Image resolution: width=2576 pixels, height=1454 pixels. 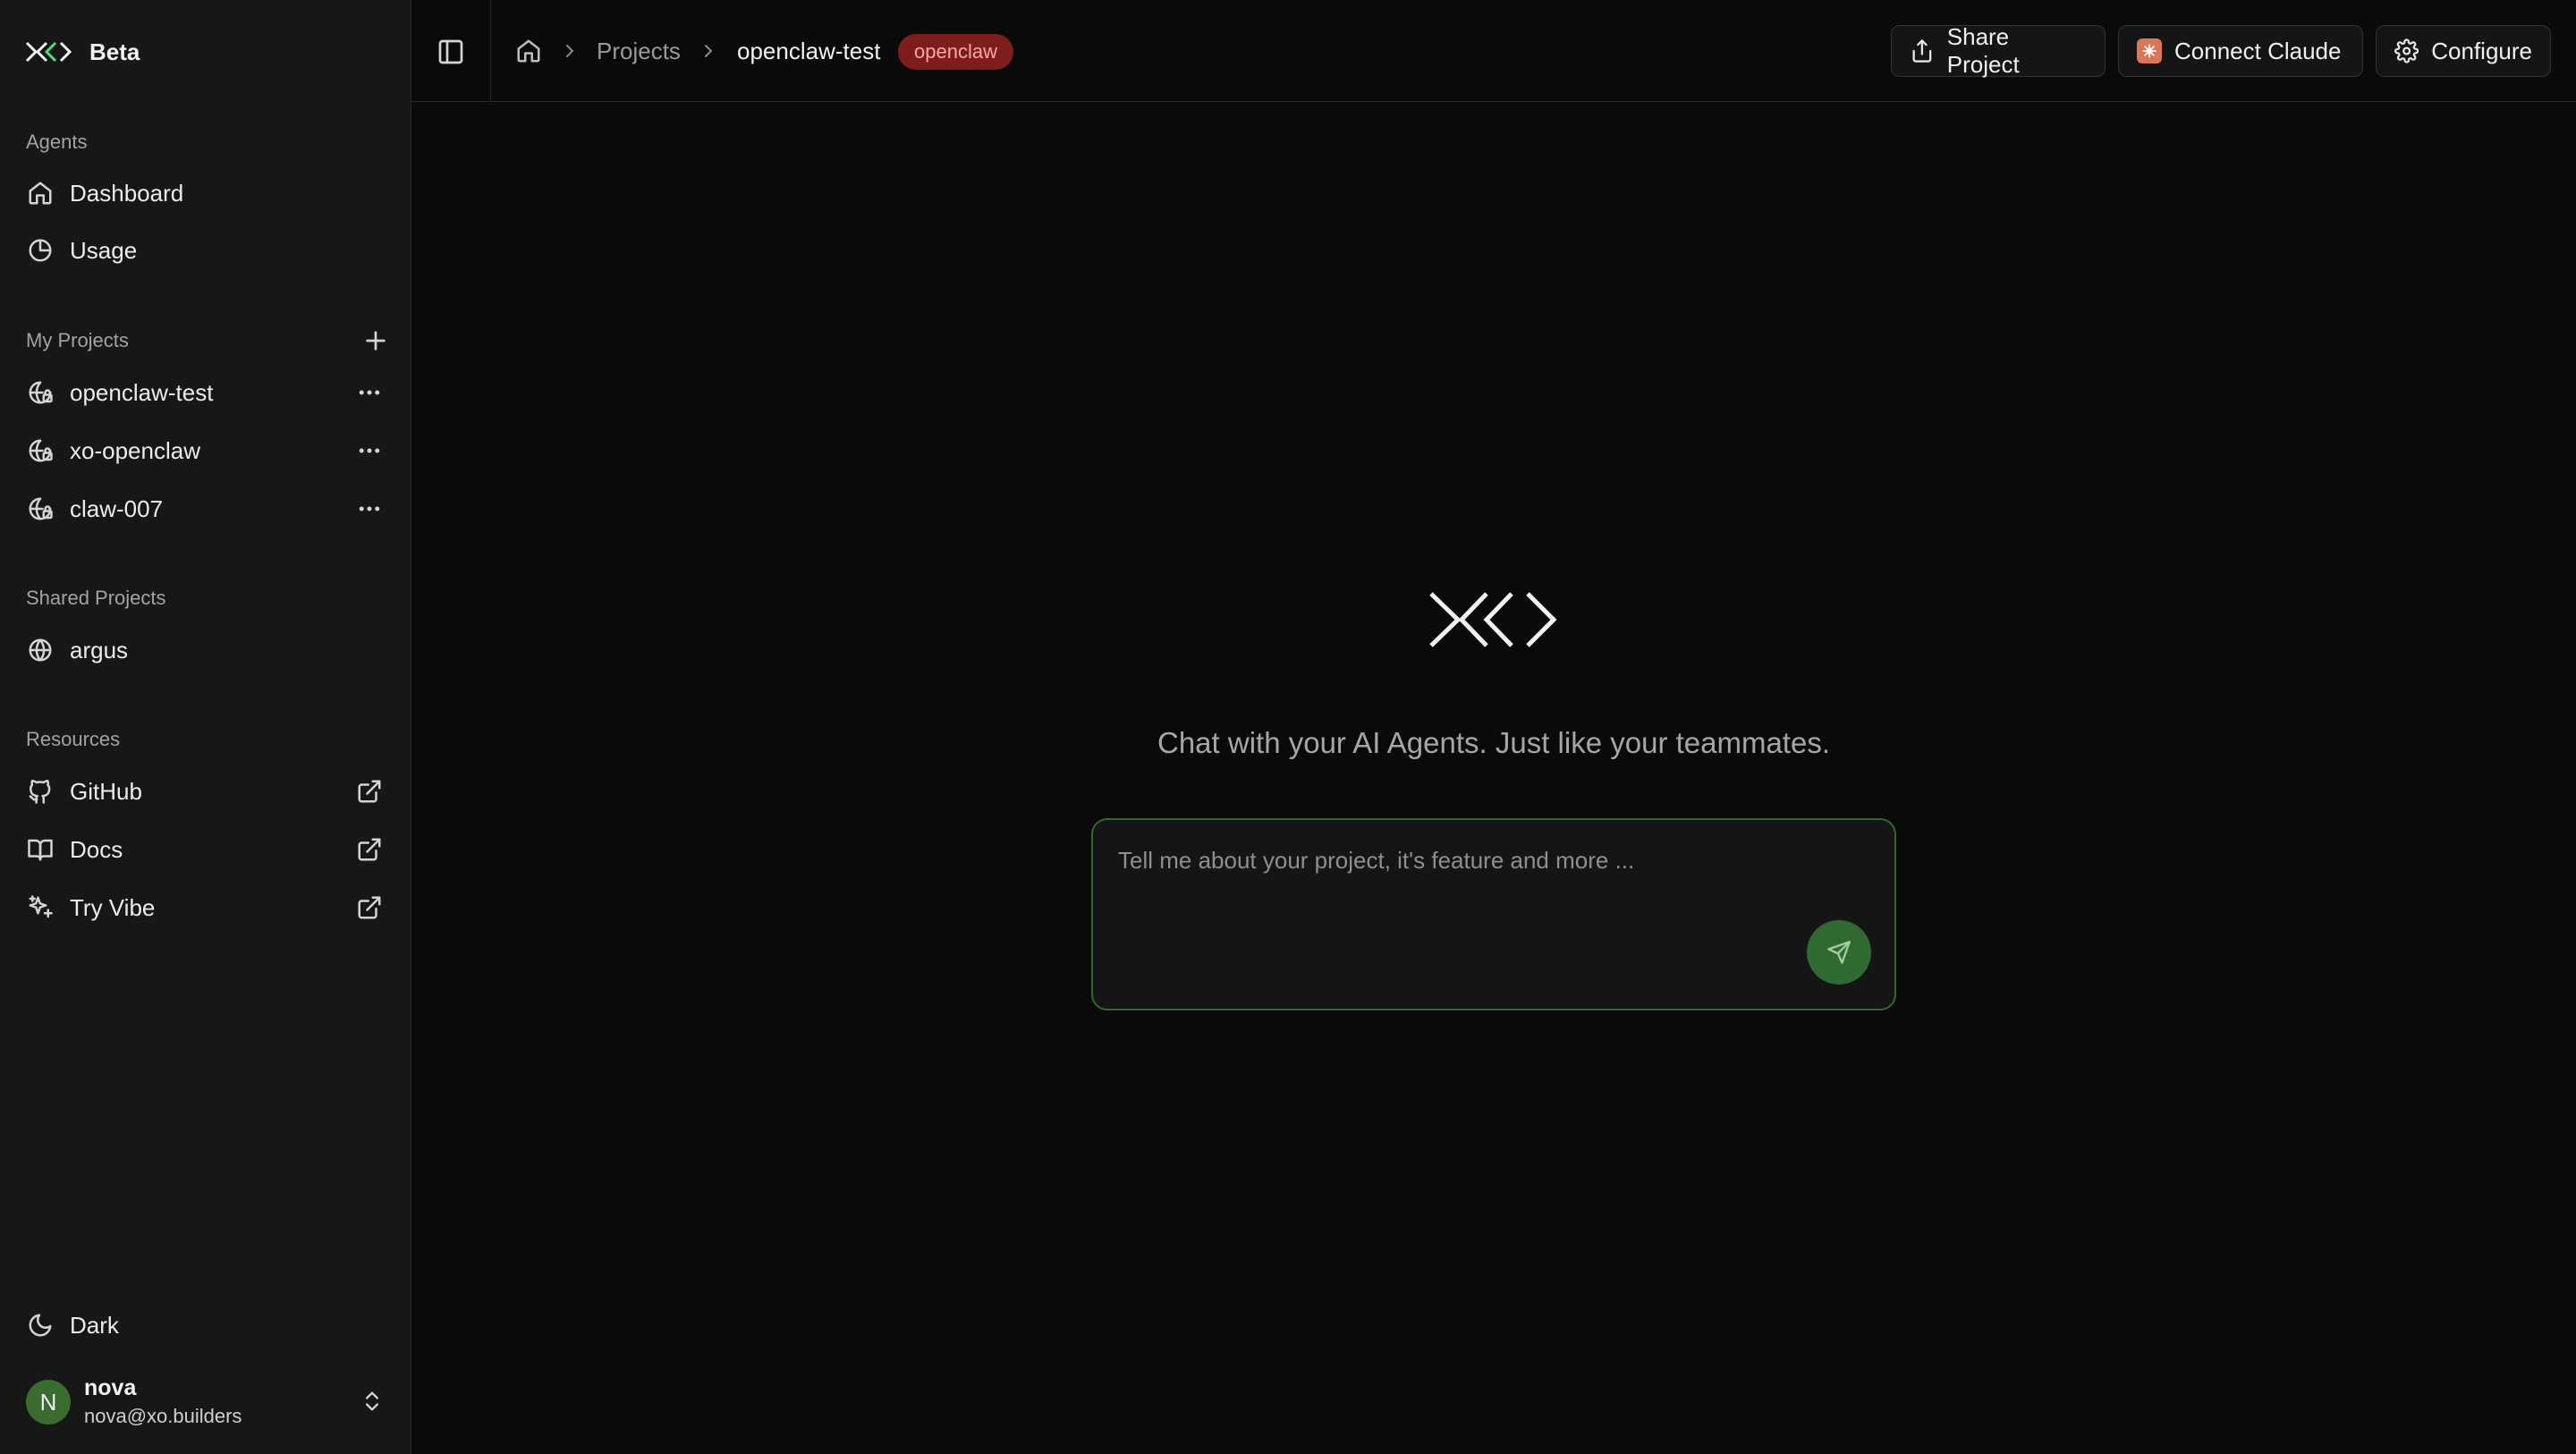 What do you see at coordinates (450, 52) in the screenshot?
I see `sidebar-toggle-icon` at bounding box center [450, 52].